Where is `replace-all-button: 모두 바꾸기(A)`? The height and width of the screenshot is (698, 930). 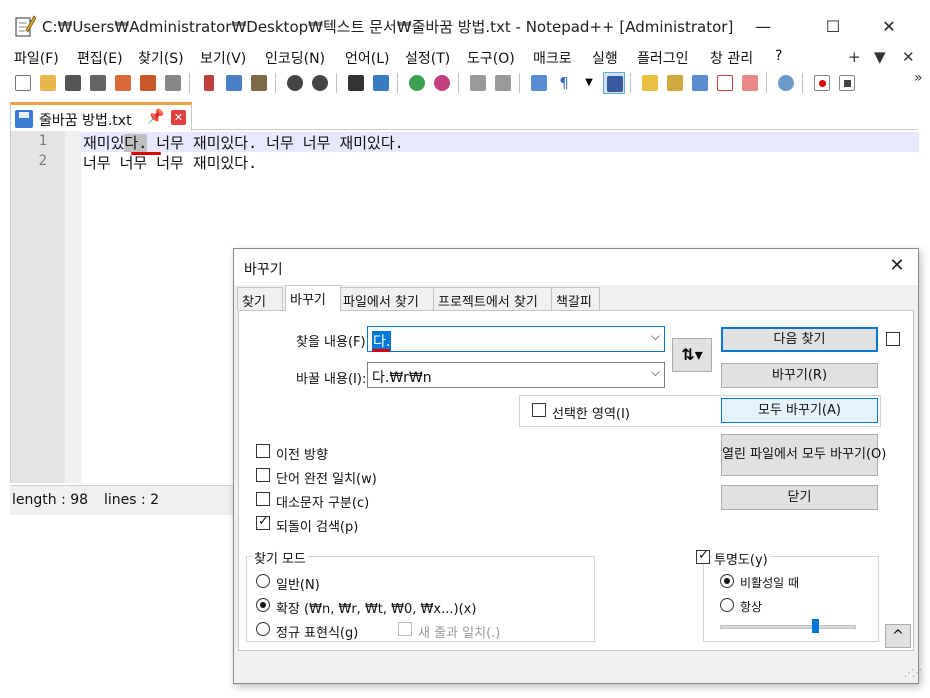 replace-all-button: 모두 바꾸기(A) is located at coordinates (799, 410).